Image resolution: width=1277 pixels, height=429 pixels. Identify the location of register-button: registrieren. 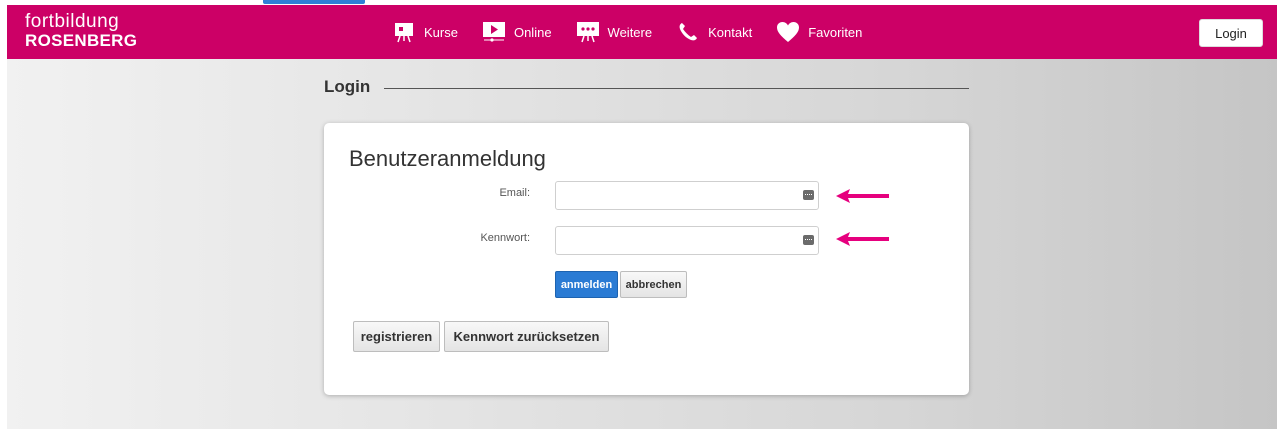
(396, 336).